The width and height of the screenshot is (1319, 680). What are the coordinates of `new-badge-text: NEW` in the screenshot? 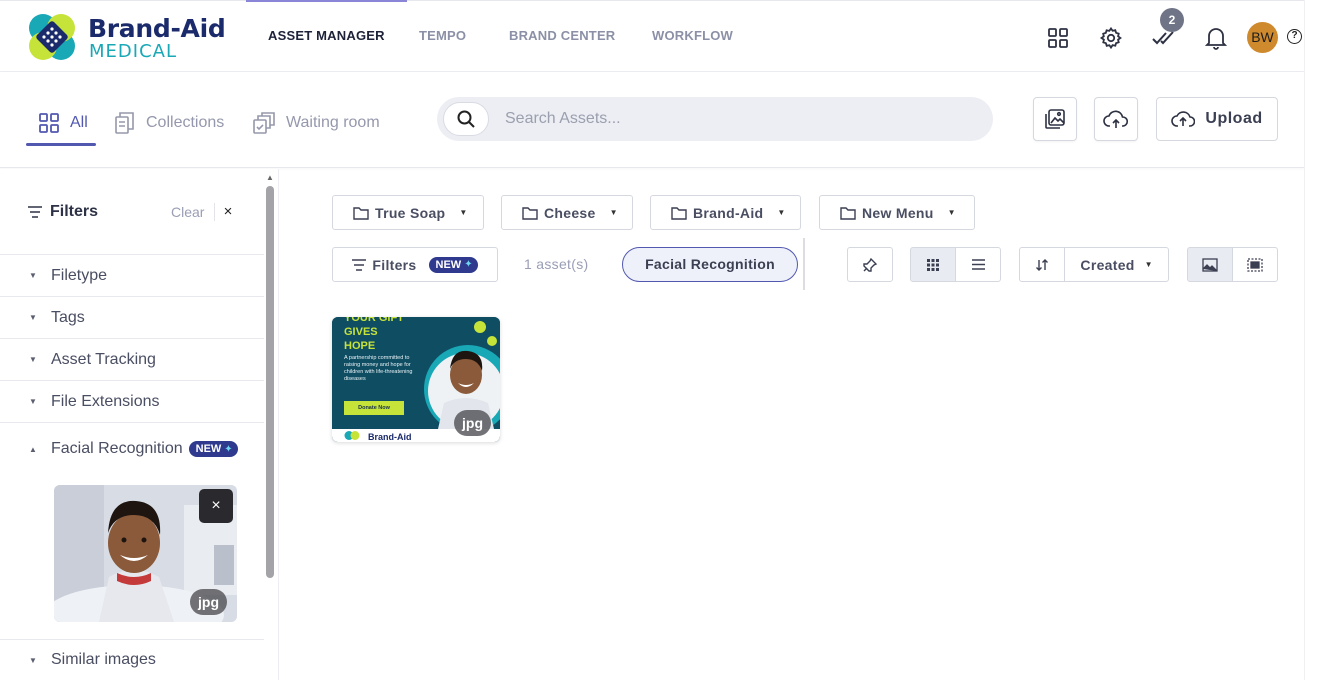 It's located at (448, 264).